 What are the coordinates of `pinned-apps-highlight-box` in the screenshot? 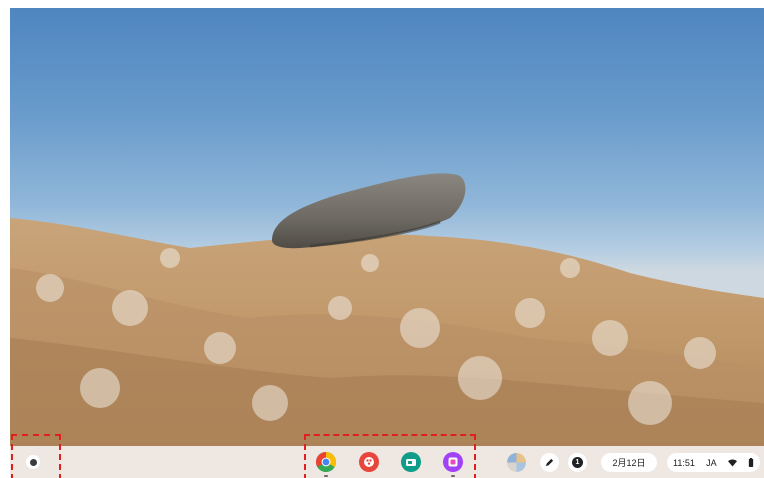 It's located at (390, 456).